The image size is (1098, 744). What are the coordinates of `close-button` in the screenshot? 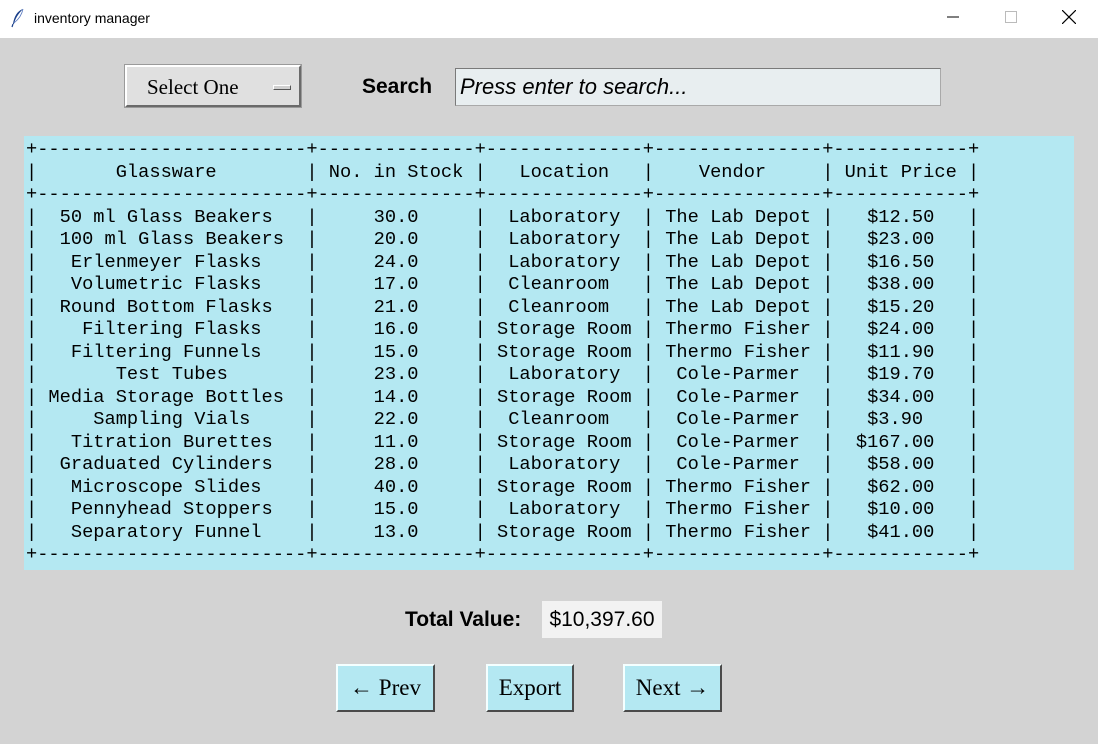 It's located at (1069, 19).